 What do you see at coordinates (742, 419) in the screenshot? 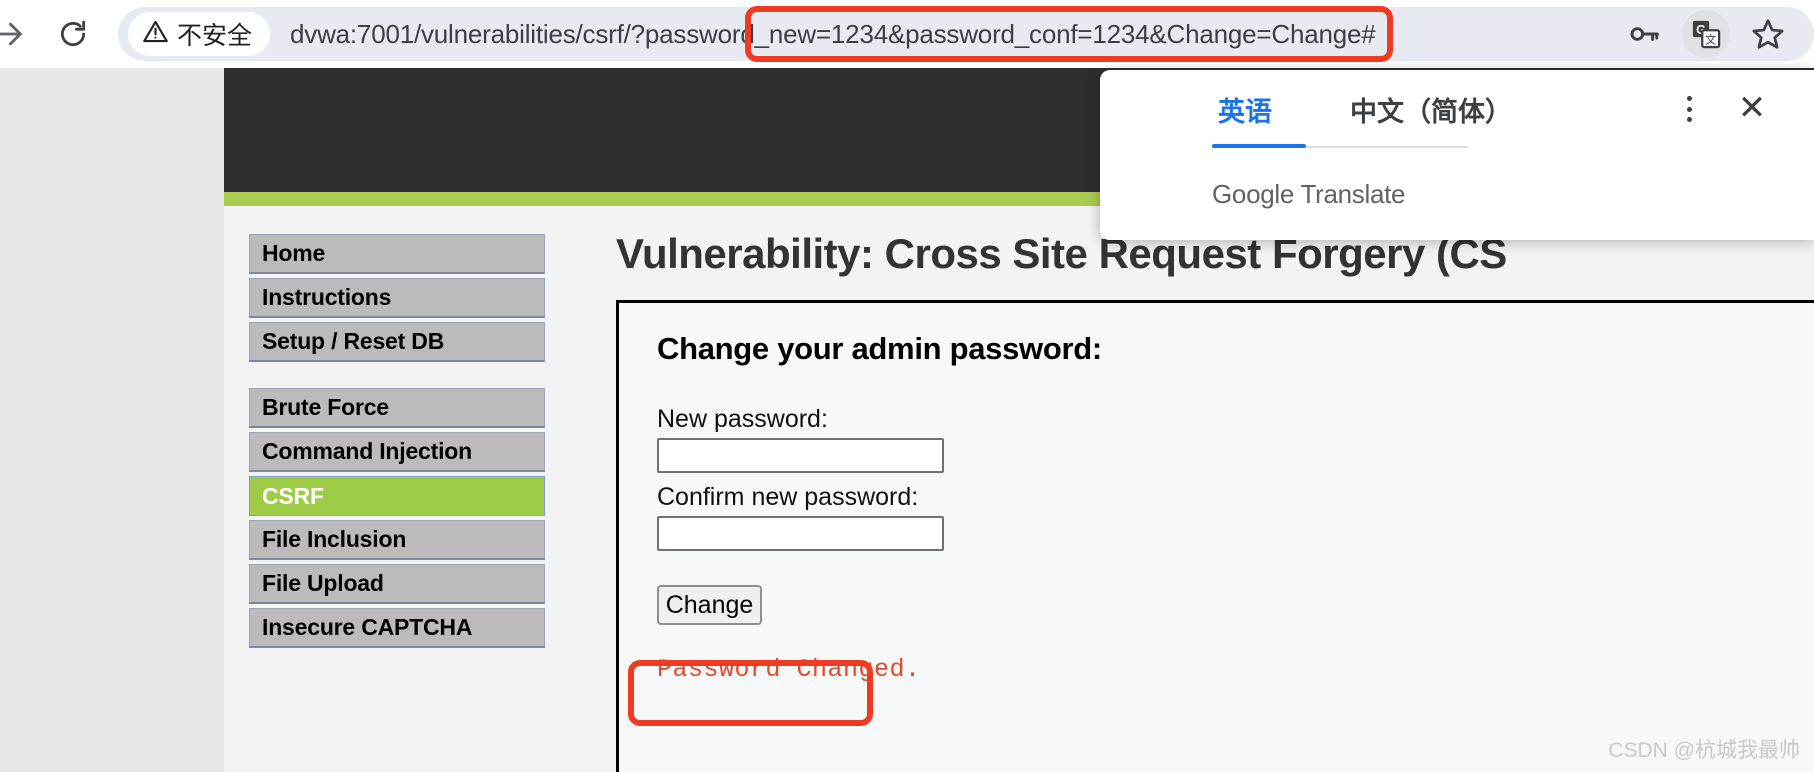
I see `new-password-label: New password:` at bounding box center [742, 419].